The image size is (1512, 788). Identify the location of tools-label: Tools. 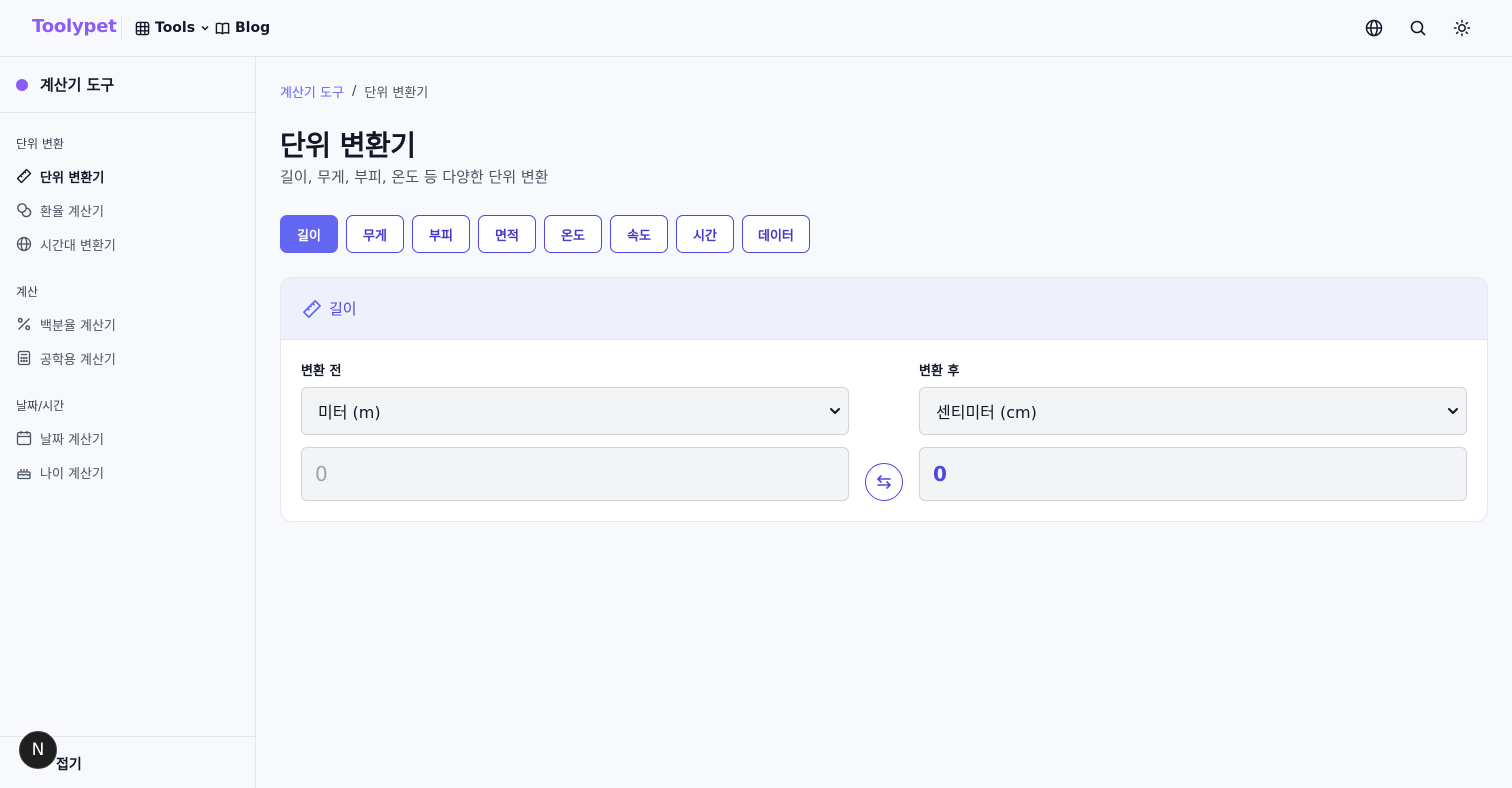
(175, 28).